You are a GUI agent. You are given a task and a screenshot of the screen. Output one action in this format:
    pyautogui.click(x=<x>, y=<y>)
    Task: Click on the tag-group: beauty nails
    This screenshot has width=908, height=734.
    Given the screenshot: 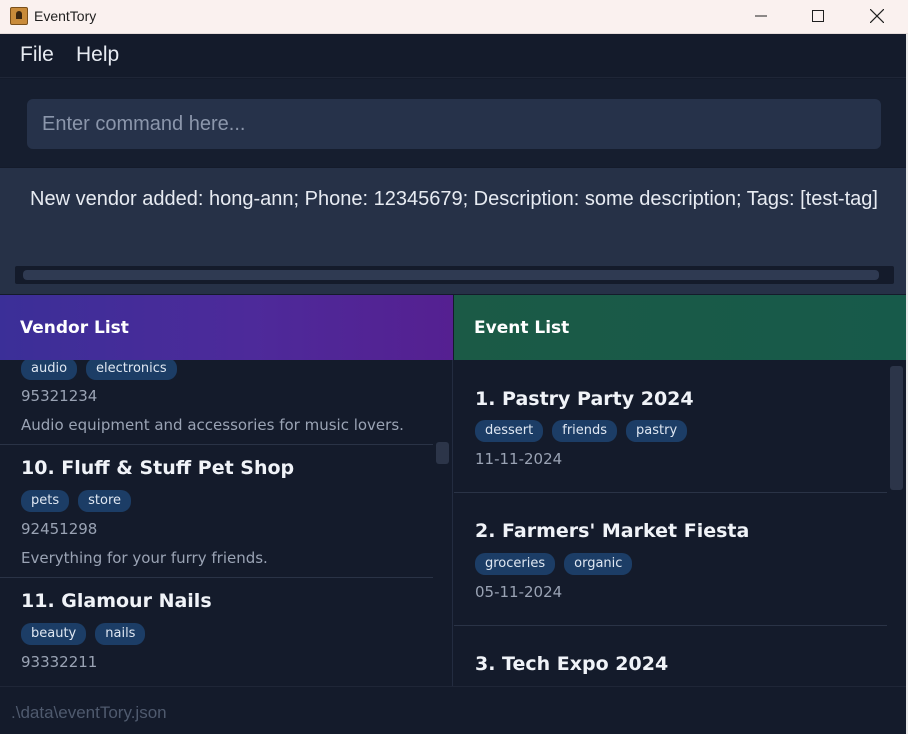 What is the action you would take?
    pyautogui.click(x=83, y=634)
    